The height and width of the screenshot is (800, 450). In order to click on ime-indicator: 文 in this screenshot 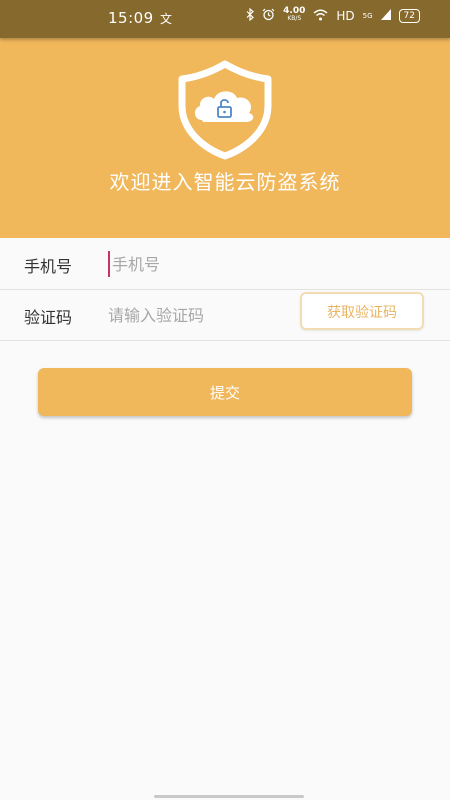, I will do `click(166, 19)`.